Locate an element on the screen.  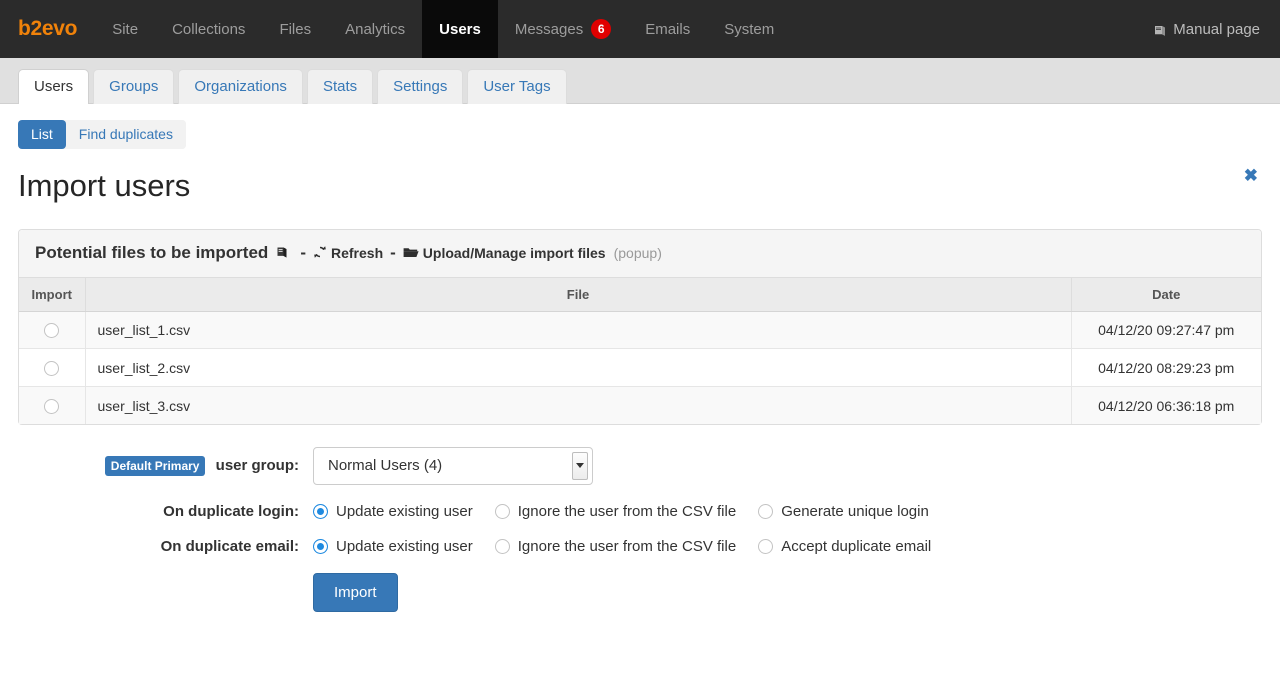
user-group-label-text: user group: is located at coordinates (257, 465).